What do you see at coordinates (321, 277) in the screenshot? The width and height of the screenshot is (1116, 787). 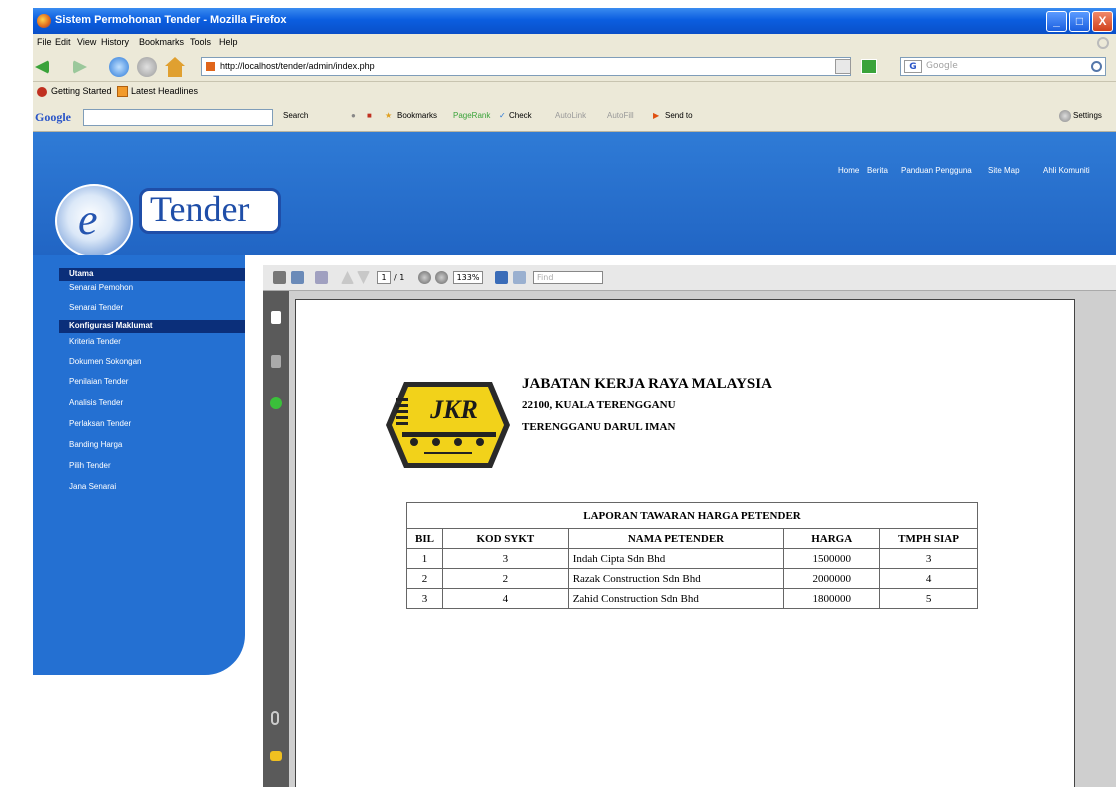 I see `search-doc-icon` at bounding box center [321, 277].